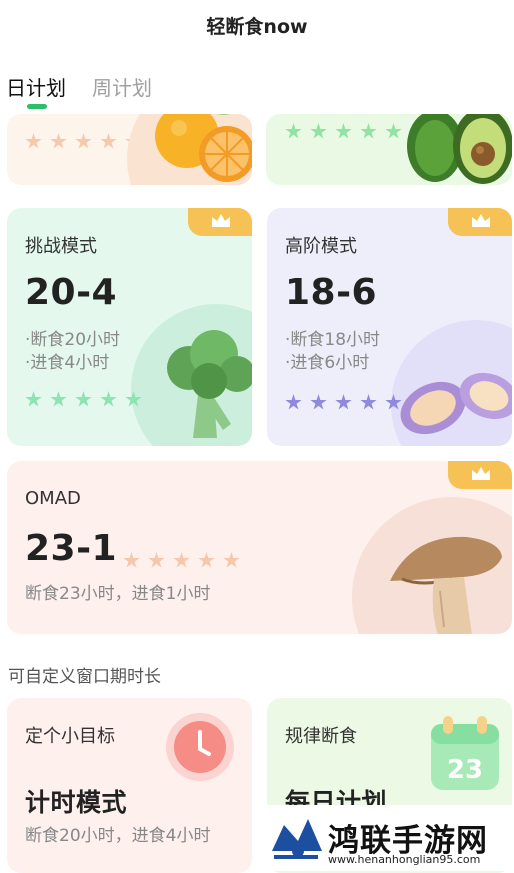  What do you see at coordinates (333, 340) in the screenshot?
I see `fasting-hours: ·断食18小时` at bounding box center [333, 340].